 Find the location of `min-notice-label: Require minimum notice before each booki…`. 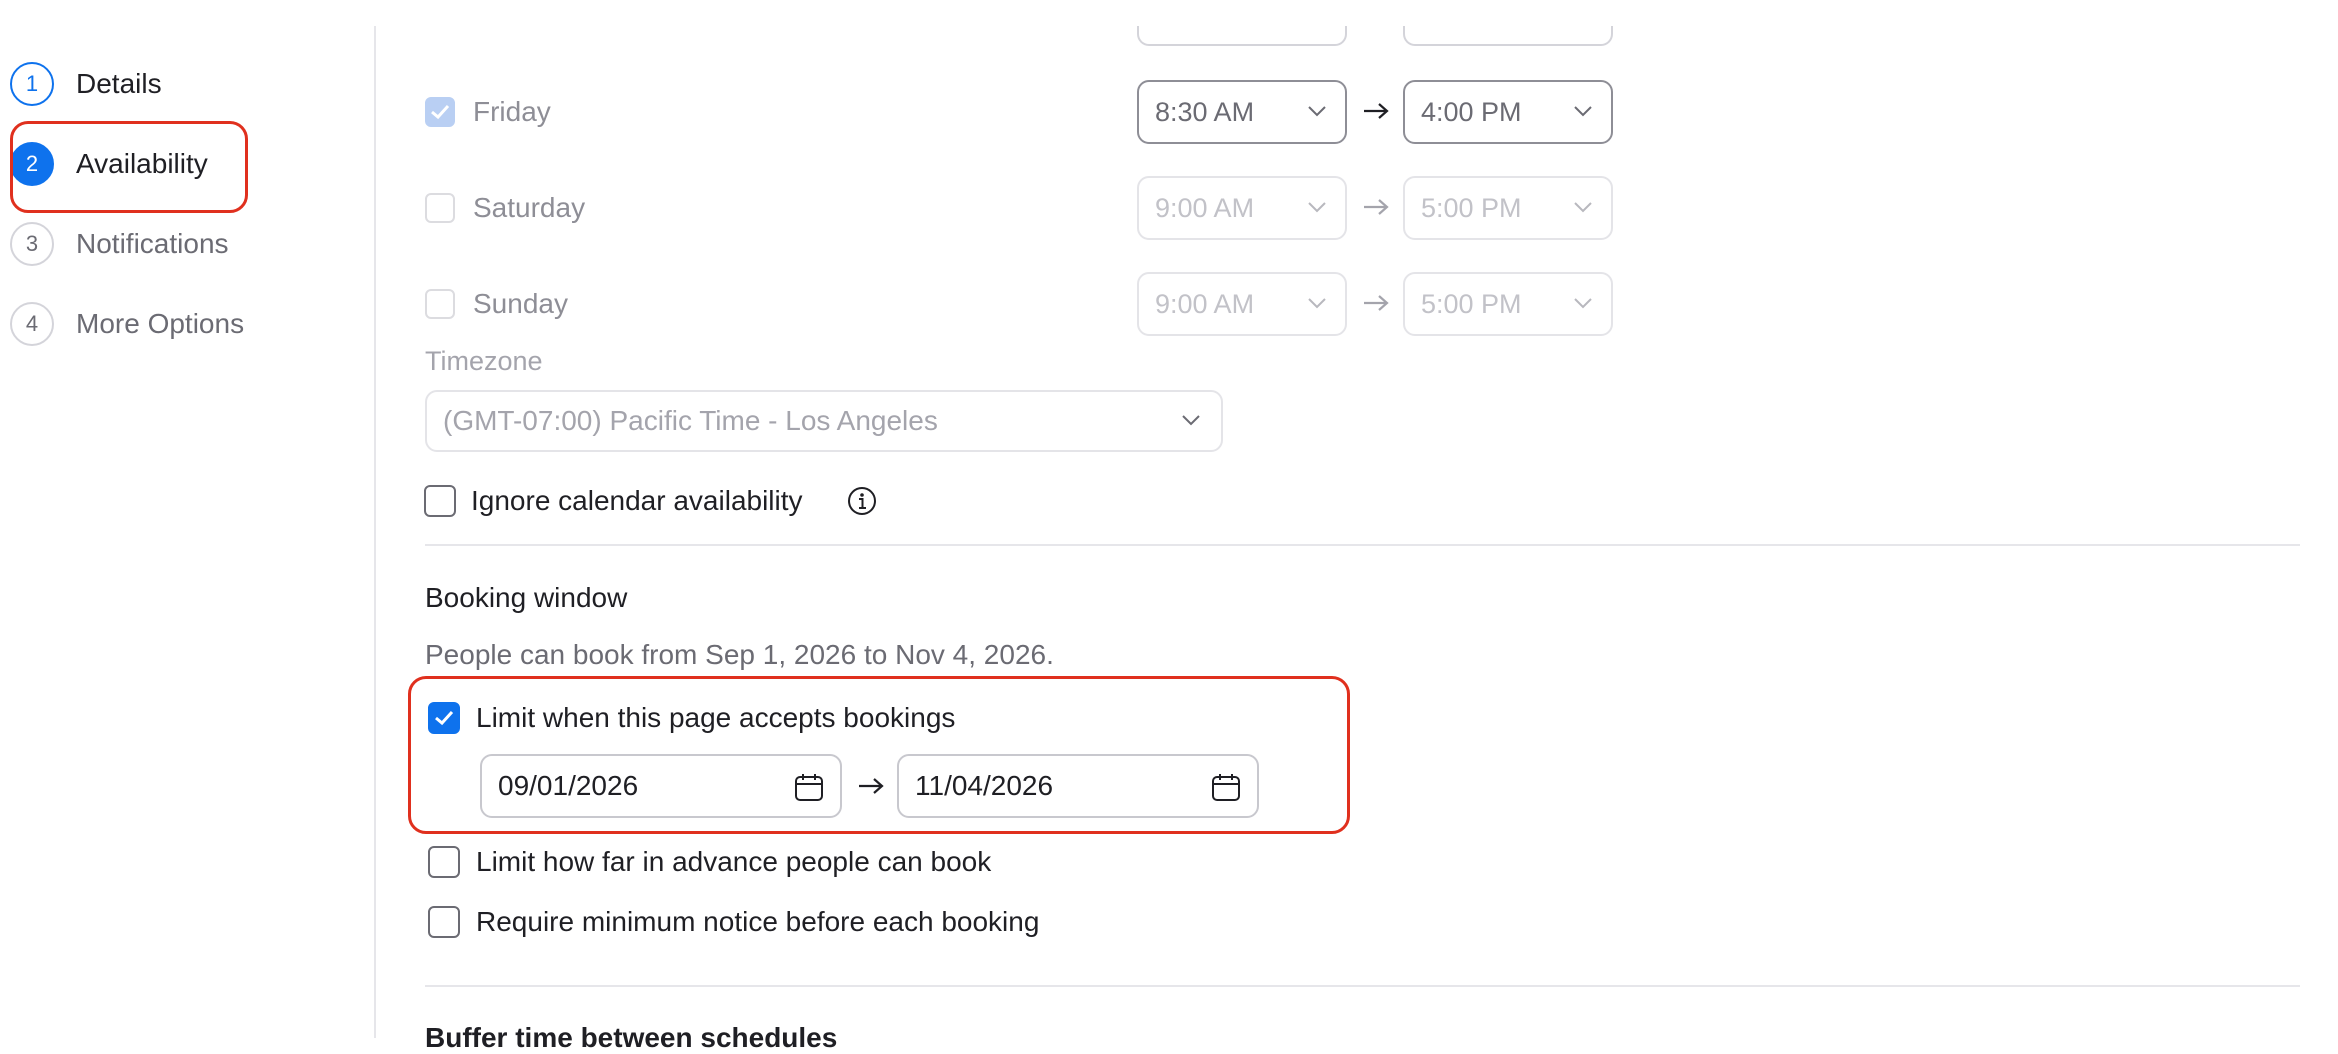

min-notice-label: Require minimum notice before each booki… is located at coordinates (758, 921).